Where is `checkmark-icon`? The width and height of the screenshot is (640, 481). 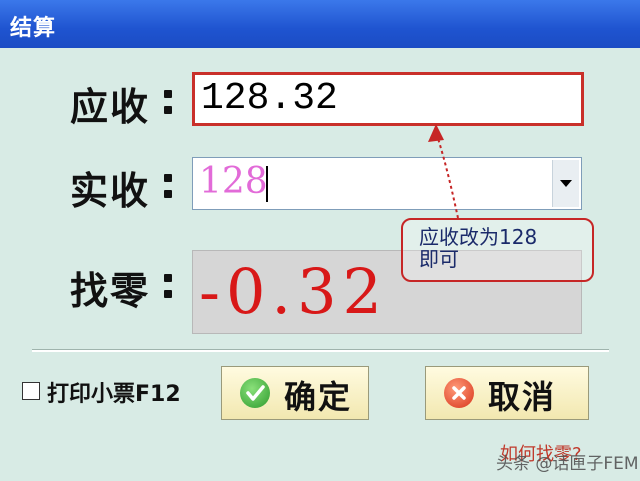
checkmark-icon is located at coordinates (255, 393).